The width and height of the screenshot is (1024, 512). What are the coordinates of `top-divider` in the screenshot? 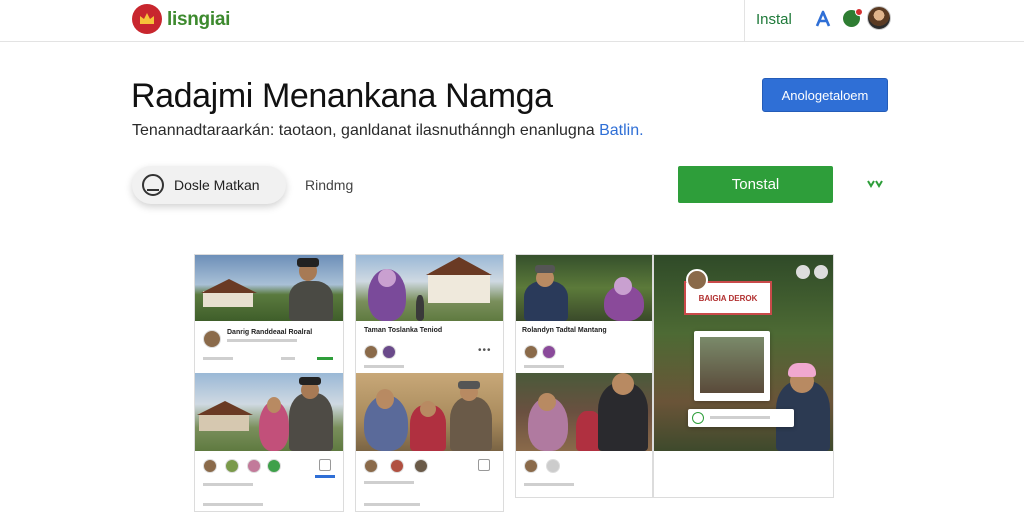 It's located at (744, 21).